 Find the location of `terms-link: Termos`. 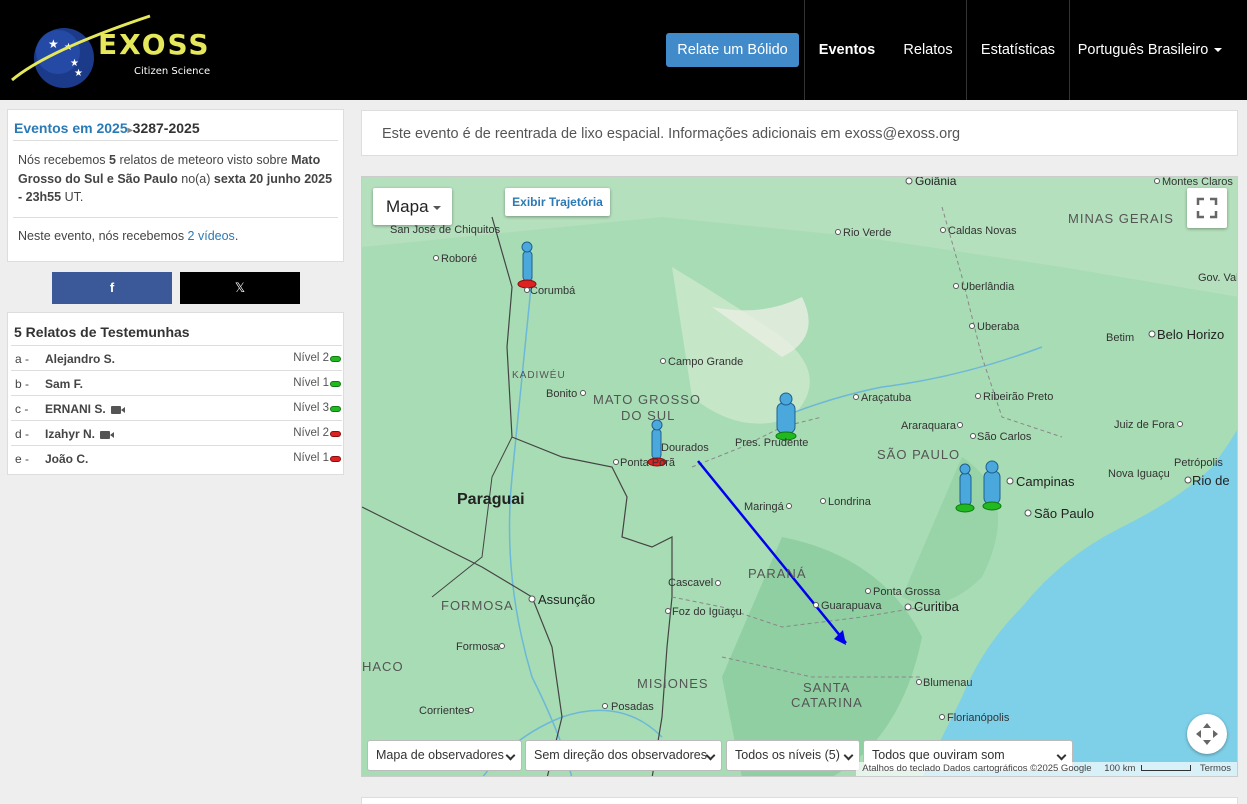

terms-link: Termos is located at coordinates (1215, 768).